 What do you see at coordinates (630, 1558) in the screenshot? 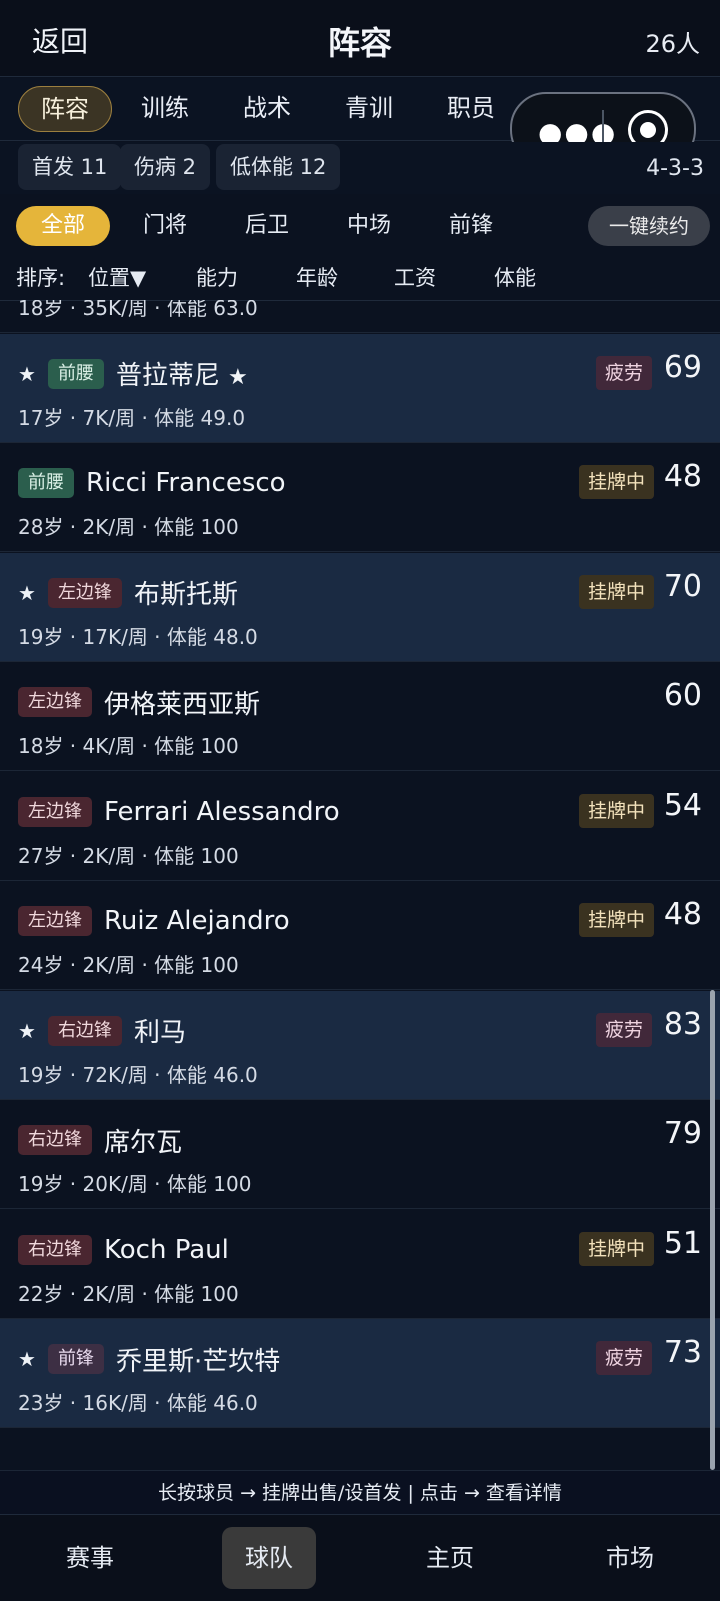
I see `nav-market: 市场` at bounding box center [630, 1558].